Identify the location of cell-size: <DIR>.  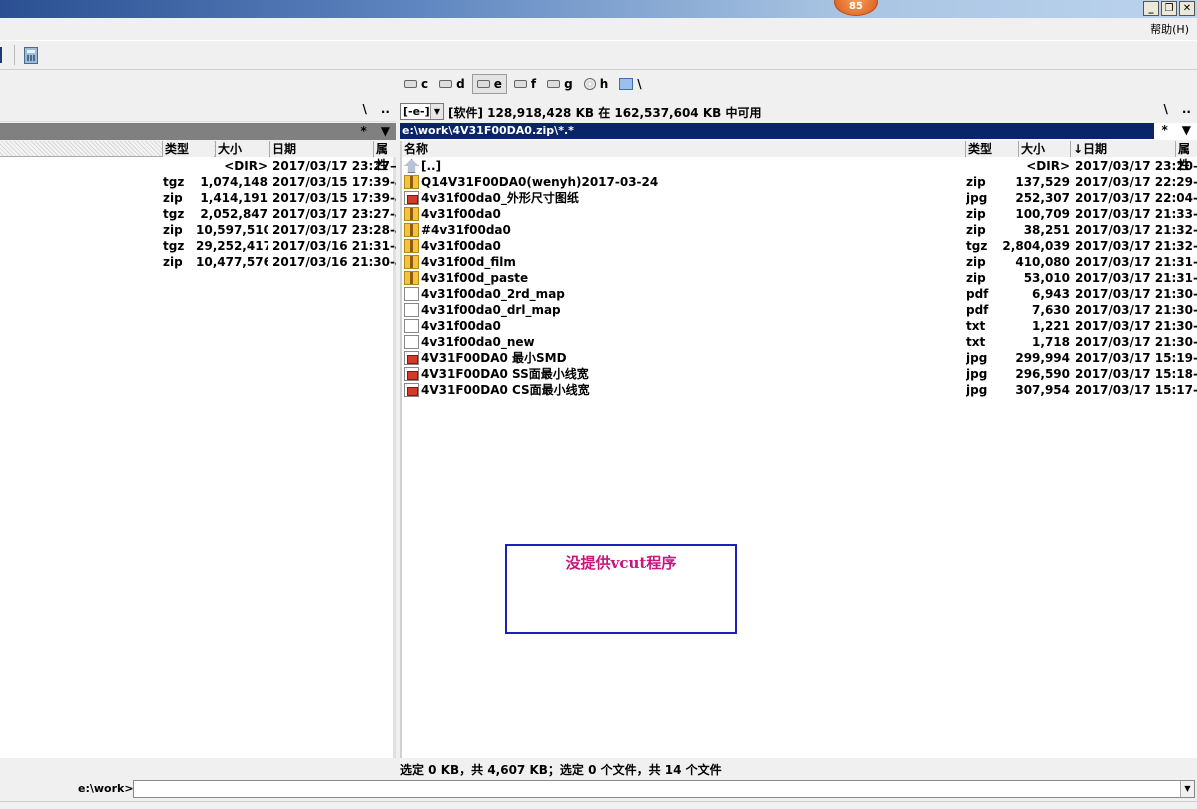
(1048, 166).